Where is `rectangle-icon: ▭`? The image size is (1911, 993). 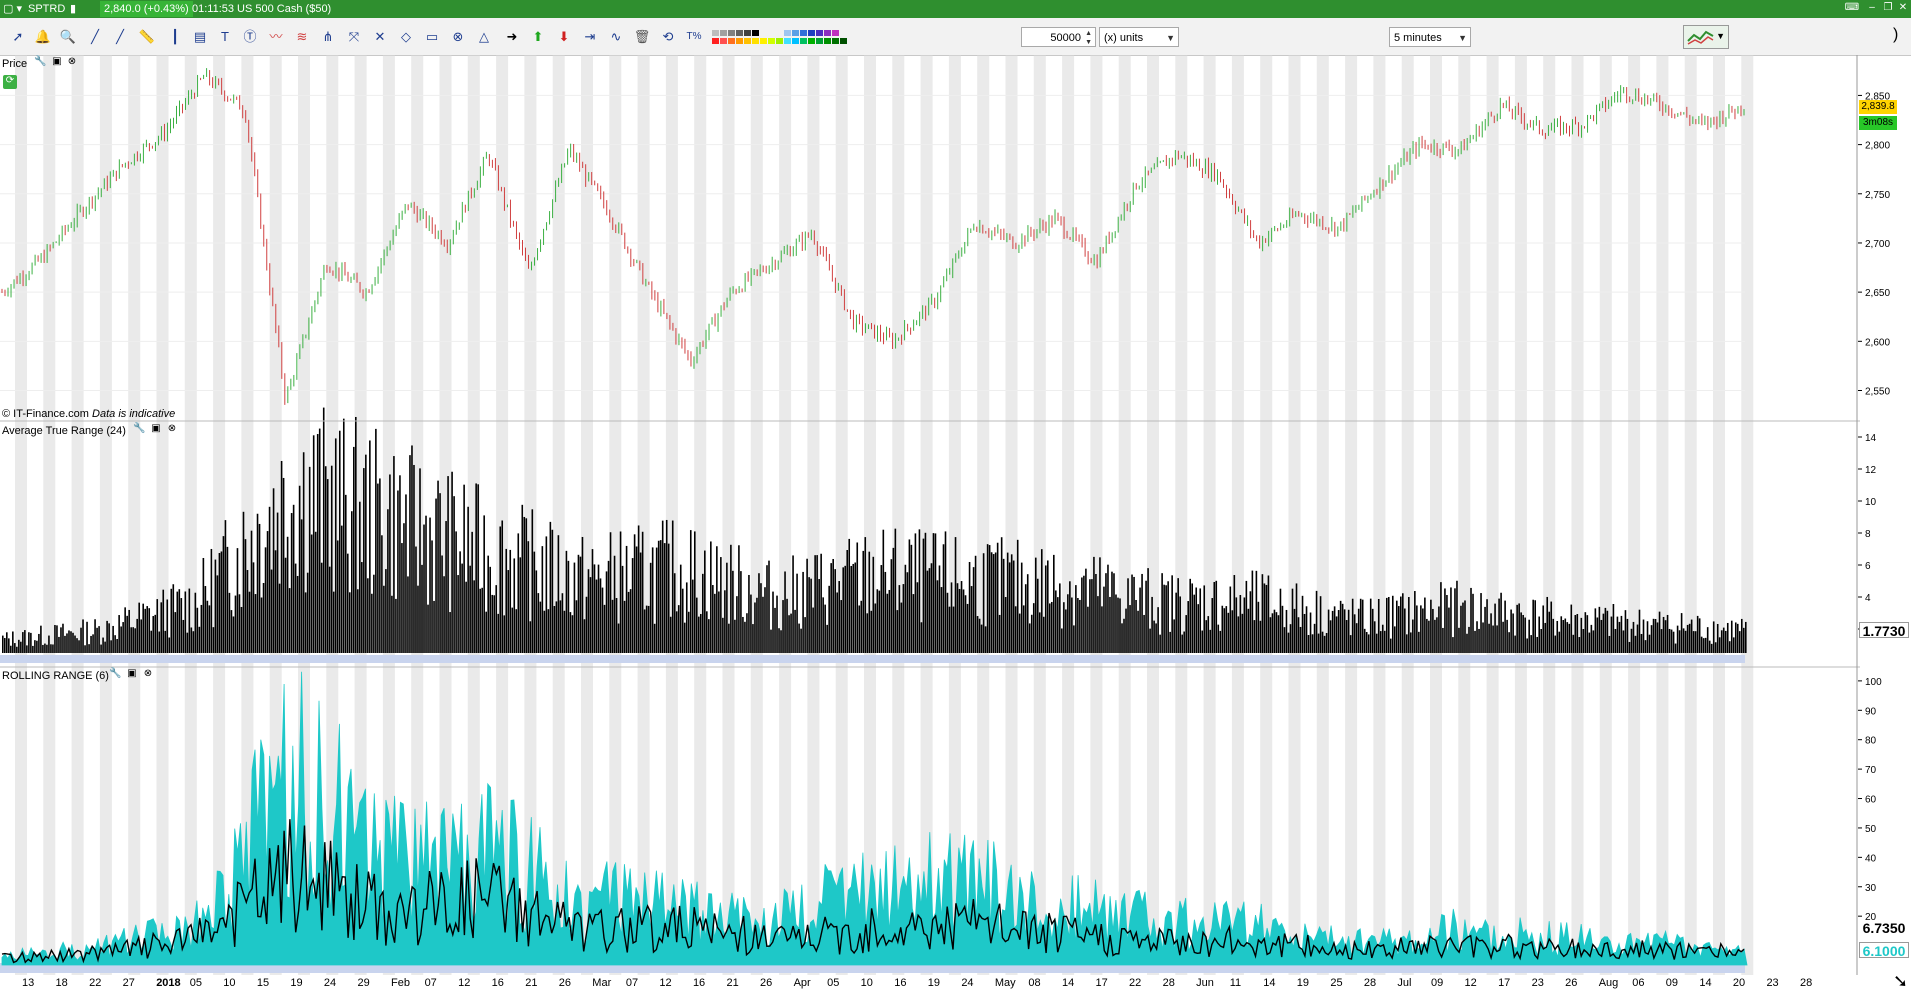
rectangle-icon: ▭ is located at coordinates (432, 37).